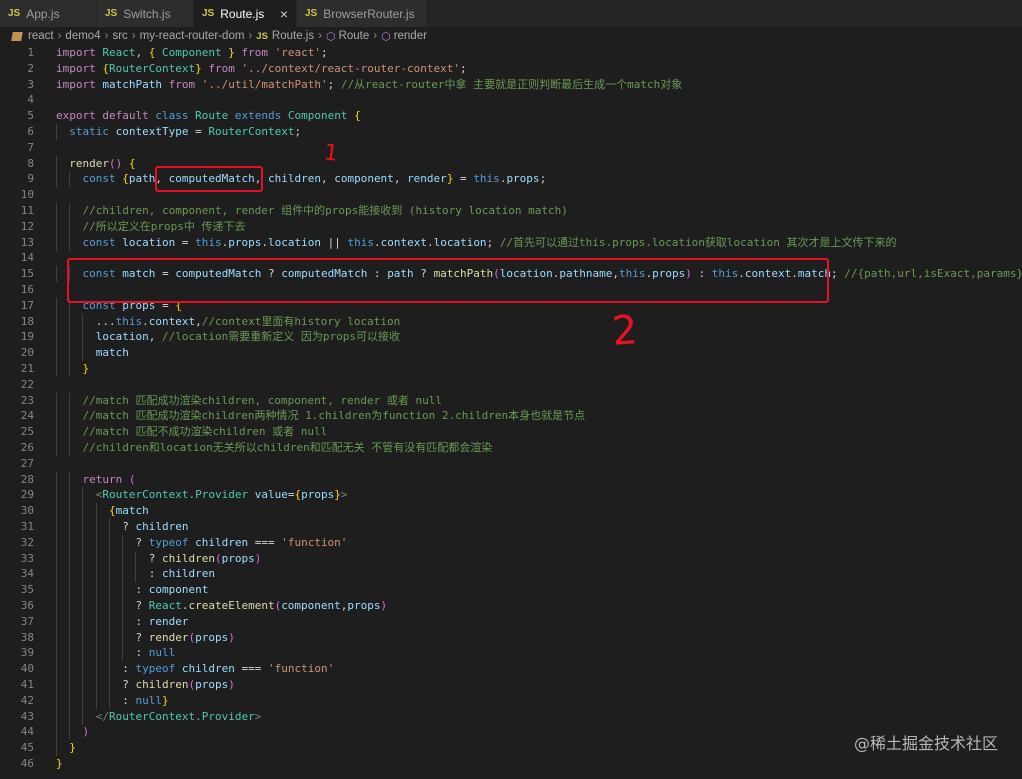 This screenshot has height=779, width=1022. I want to click on line-number: 43, so click(27, 716).